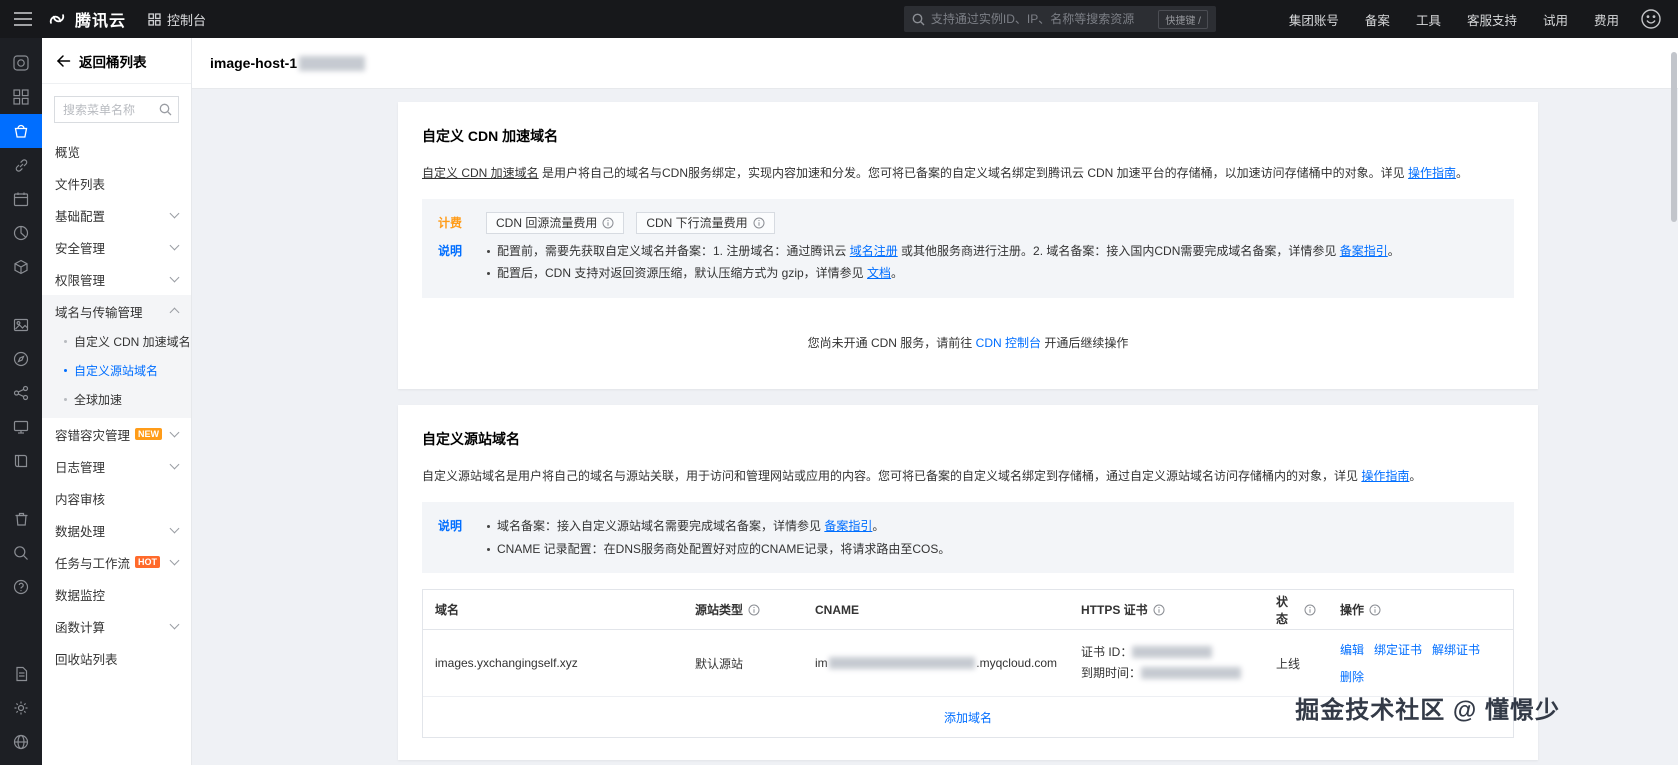 The image size is (1678, 765). Describe the element at coordinates (21, 63) in the screenshot. I see `overview-icon` at that location.